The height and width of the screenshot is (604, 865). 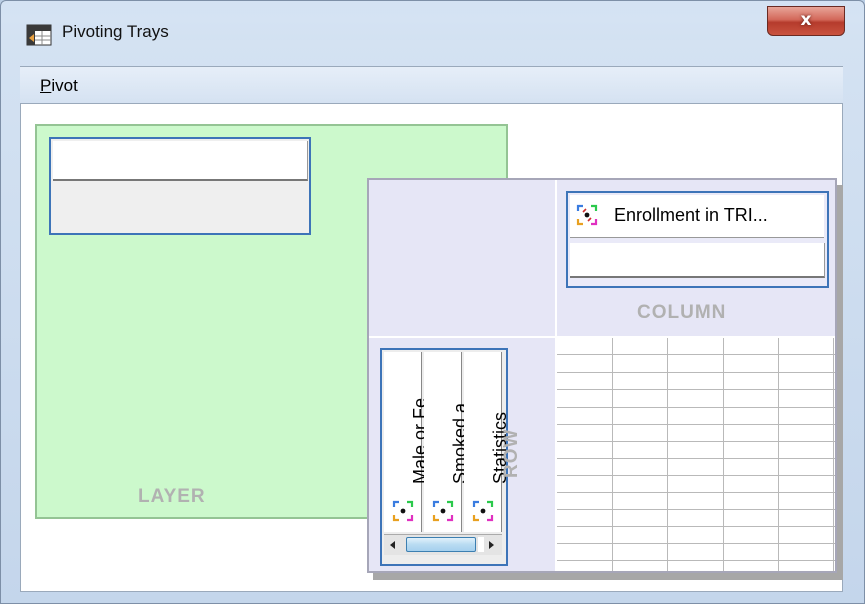 What do you see at coordinates (511, 453) in the screenshot?
I see `row-tray-label: ROW` at bounding box center [511, 453].